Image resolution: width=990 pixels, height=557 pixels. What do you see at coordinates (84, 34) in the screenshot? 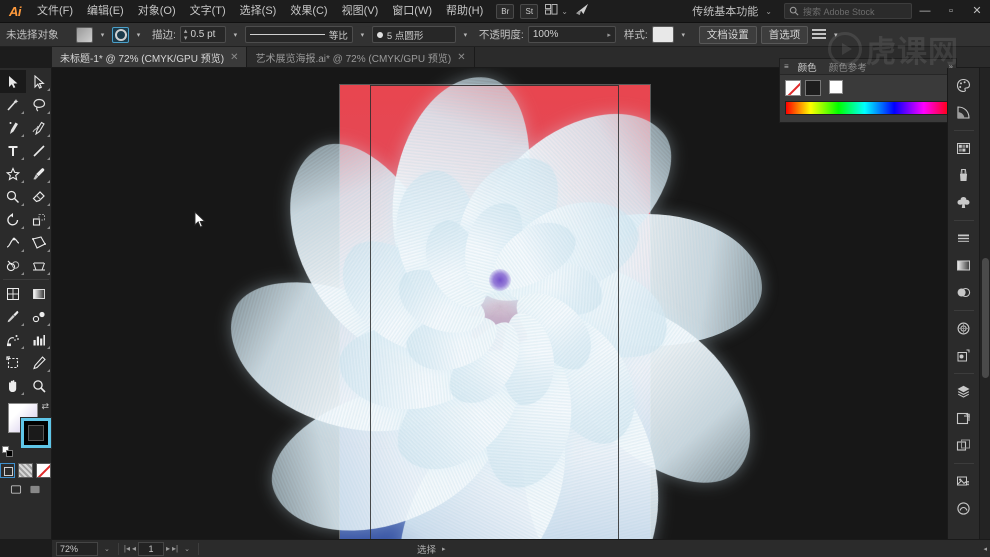
I see `fill-swatch` at bounding box center [84, 34].